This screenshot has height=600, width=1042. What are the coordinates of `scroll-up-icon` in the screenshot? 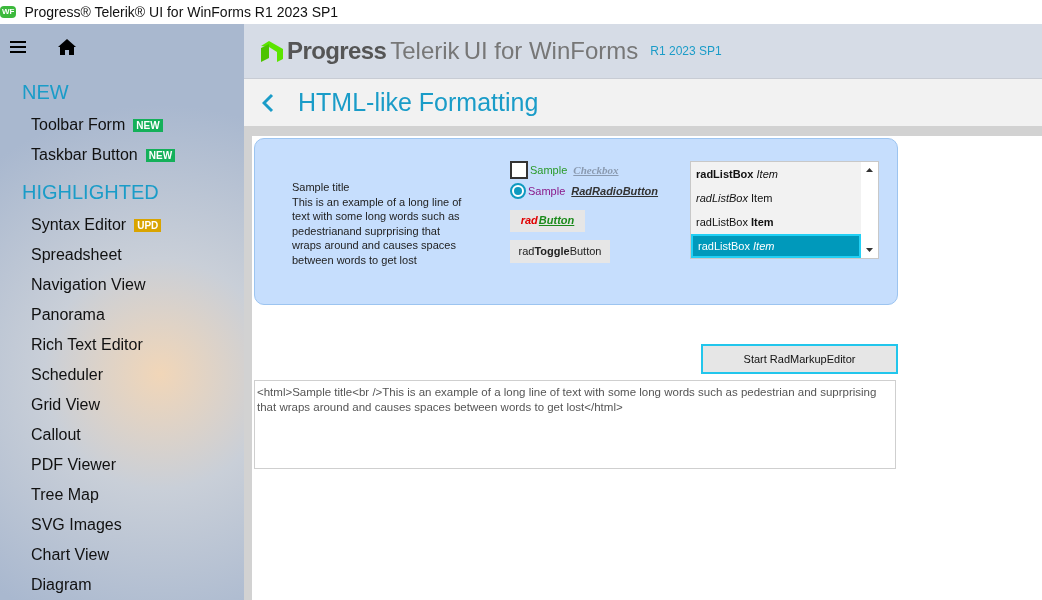 It's located at (869, 170).